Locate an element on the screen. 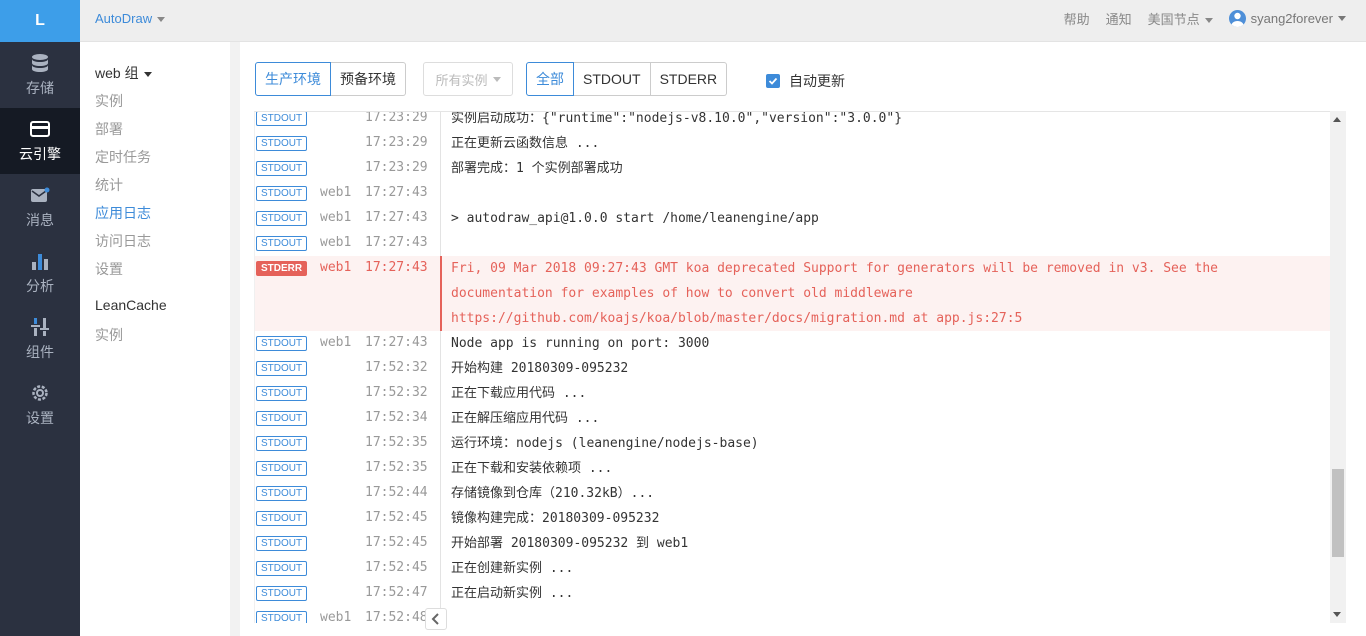 The height and width of the screenshot is (636, 1366). user-name: syang2forever is located at coordinates (1291, 18).